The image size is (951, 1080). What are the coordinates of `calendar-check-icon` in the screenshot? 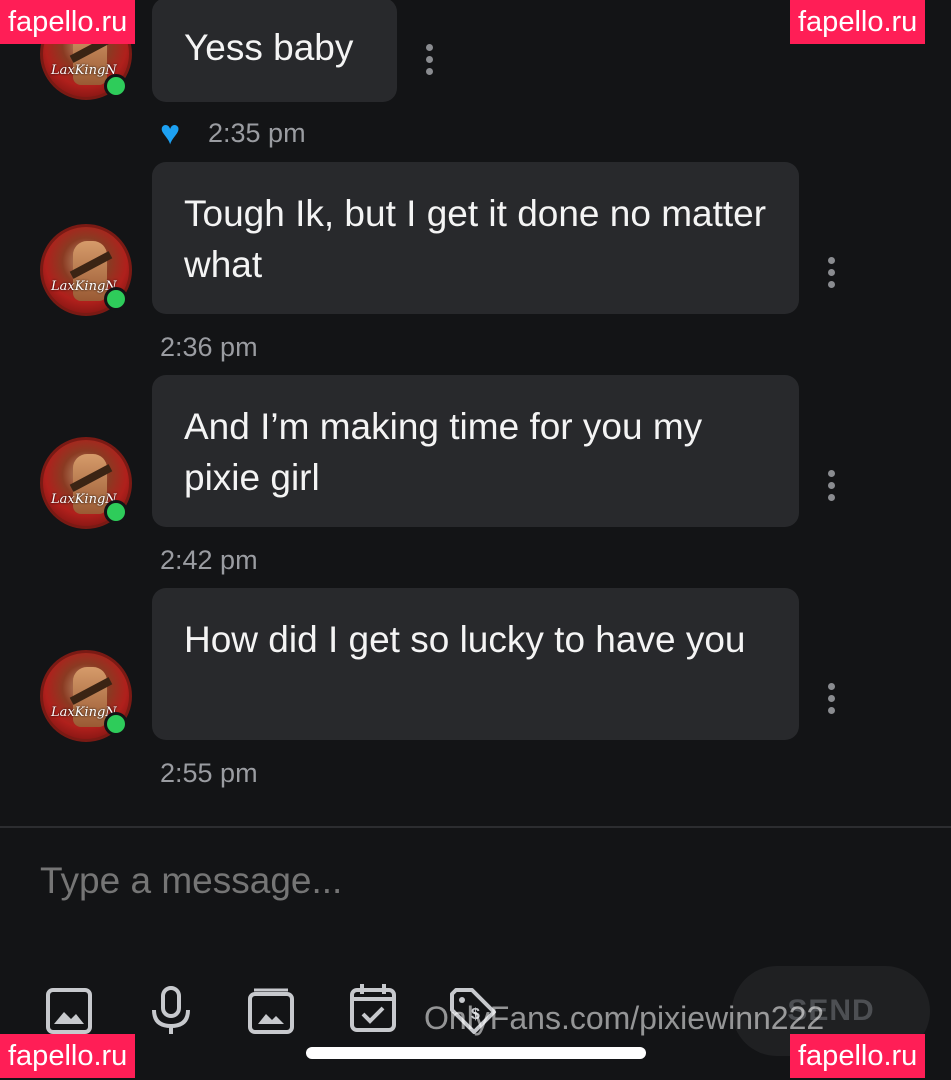 It's located at (373, 1007).